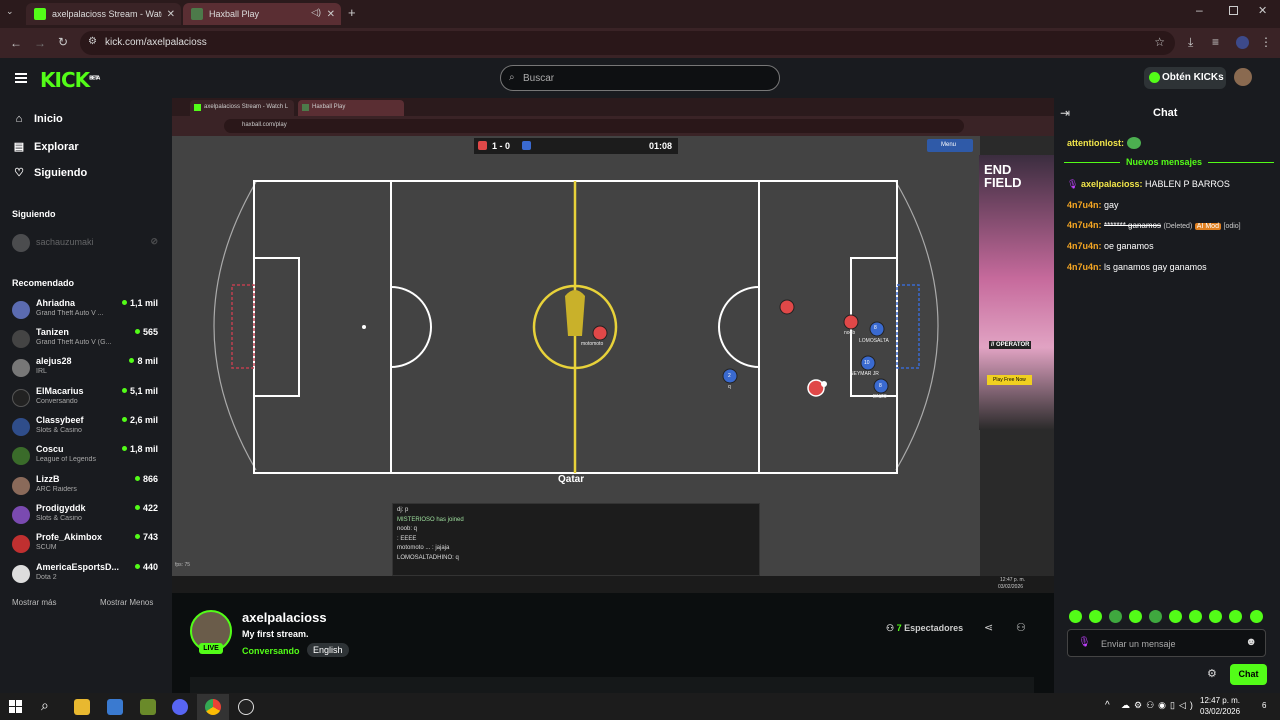  What do you see at coordinates (1199, 10) in the screenshot?
I see `minimize-icon: –` at bounding box center [1199, 10].